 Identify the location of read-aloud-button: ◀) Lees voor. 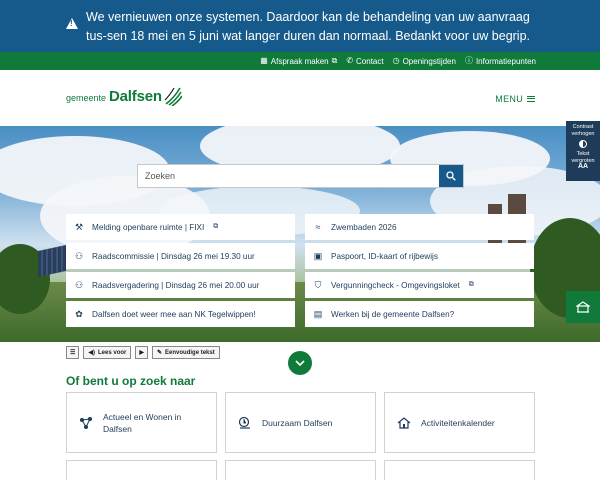
(107, 352).